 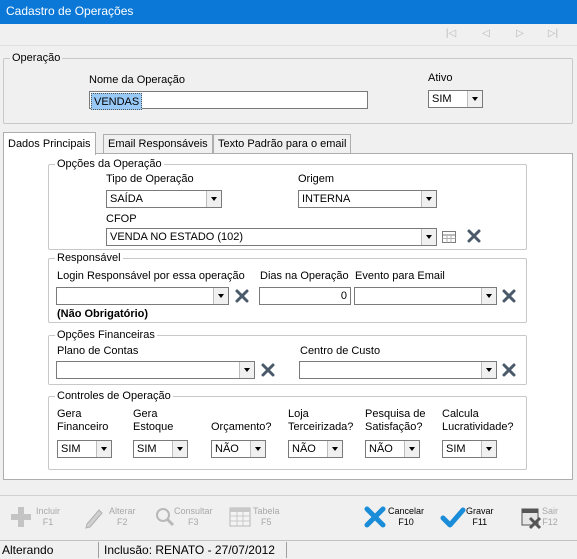 What do you see at coordinates (326, 199) in the screenshot?
I see `origem-value: INTERNA` at bounding box center [326, 199].